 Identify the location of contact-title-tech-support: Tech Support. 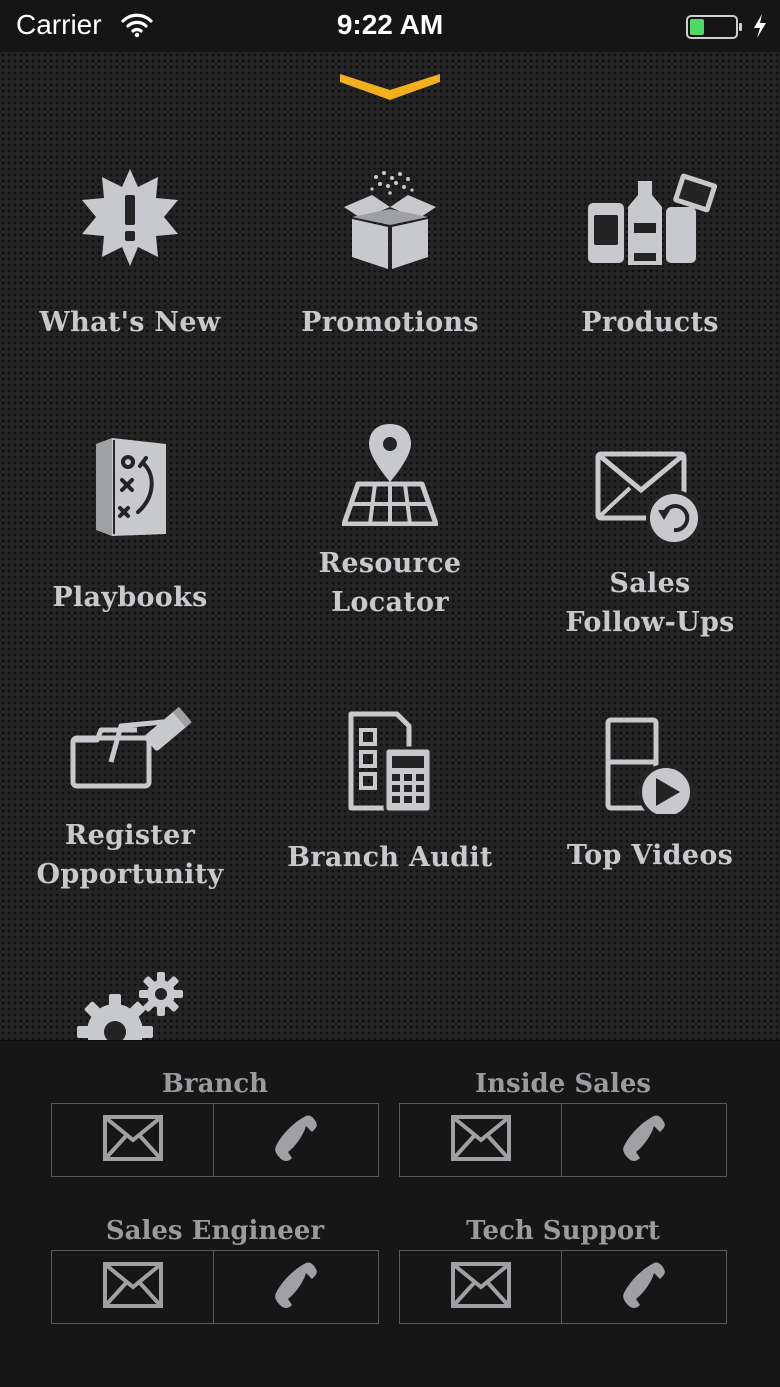
(563, 1231).